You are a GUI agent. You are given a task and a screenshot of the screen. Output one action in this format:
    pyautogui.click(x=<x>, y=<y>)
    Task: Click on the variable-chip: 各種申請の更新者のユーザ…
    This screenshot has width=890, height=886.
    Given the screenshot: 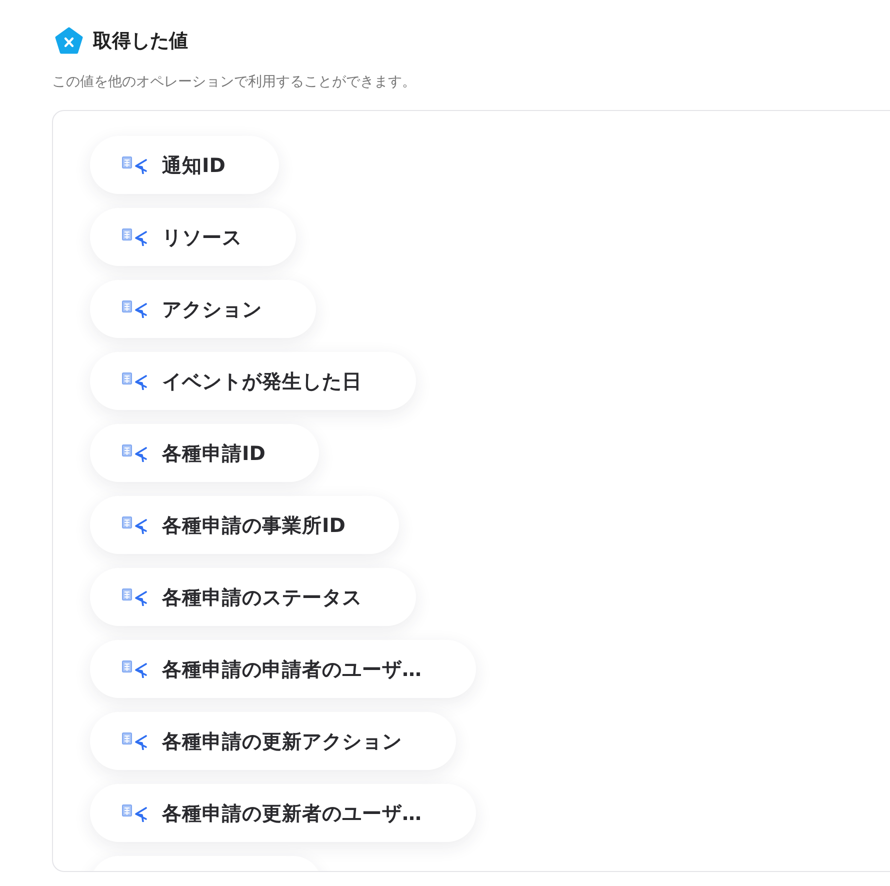 What is the action you would take?
    pyautogui.click(x=283, y=813)
    